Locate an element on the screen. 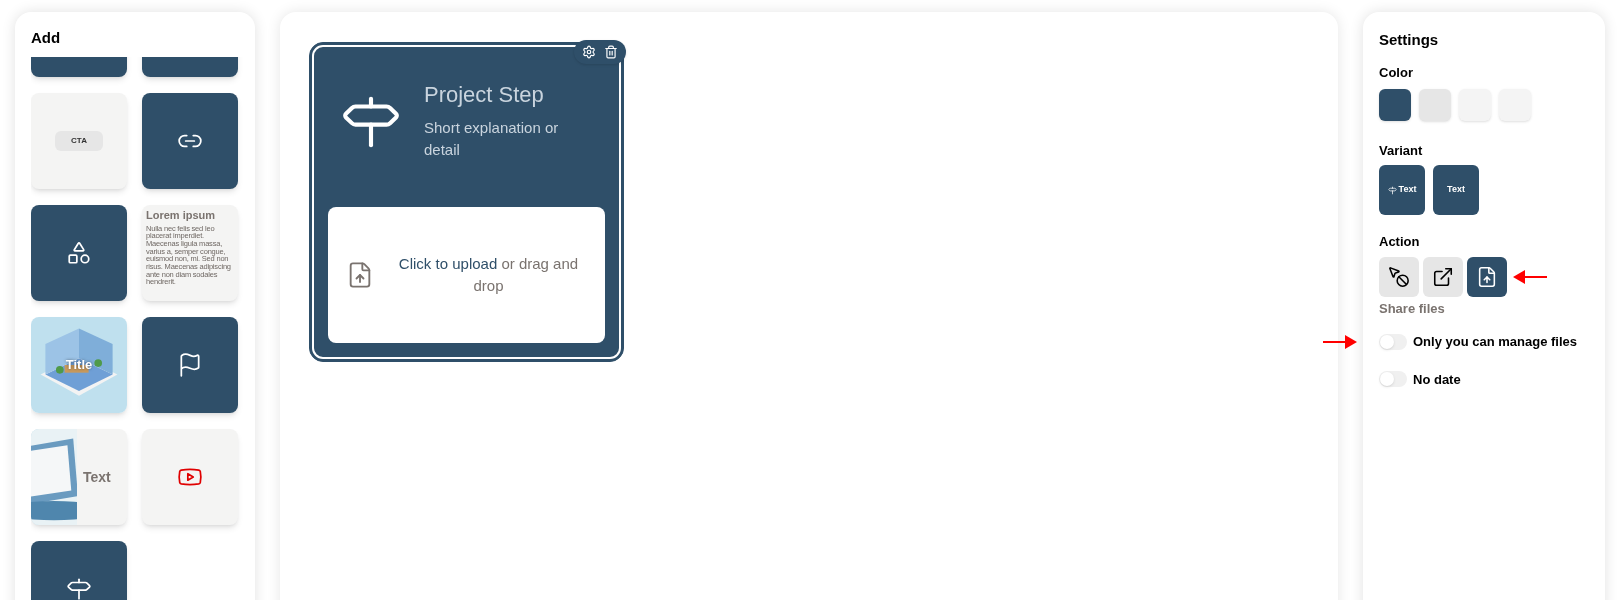  section-label: Action is located at coordinates (1400, 242).